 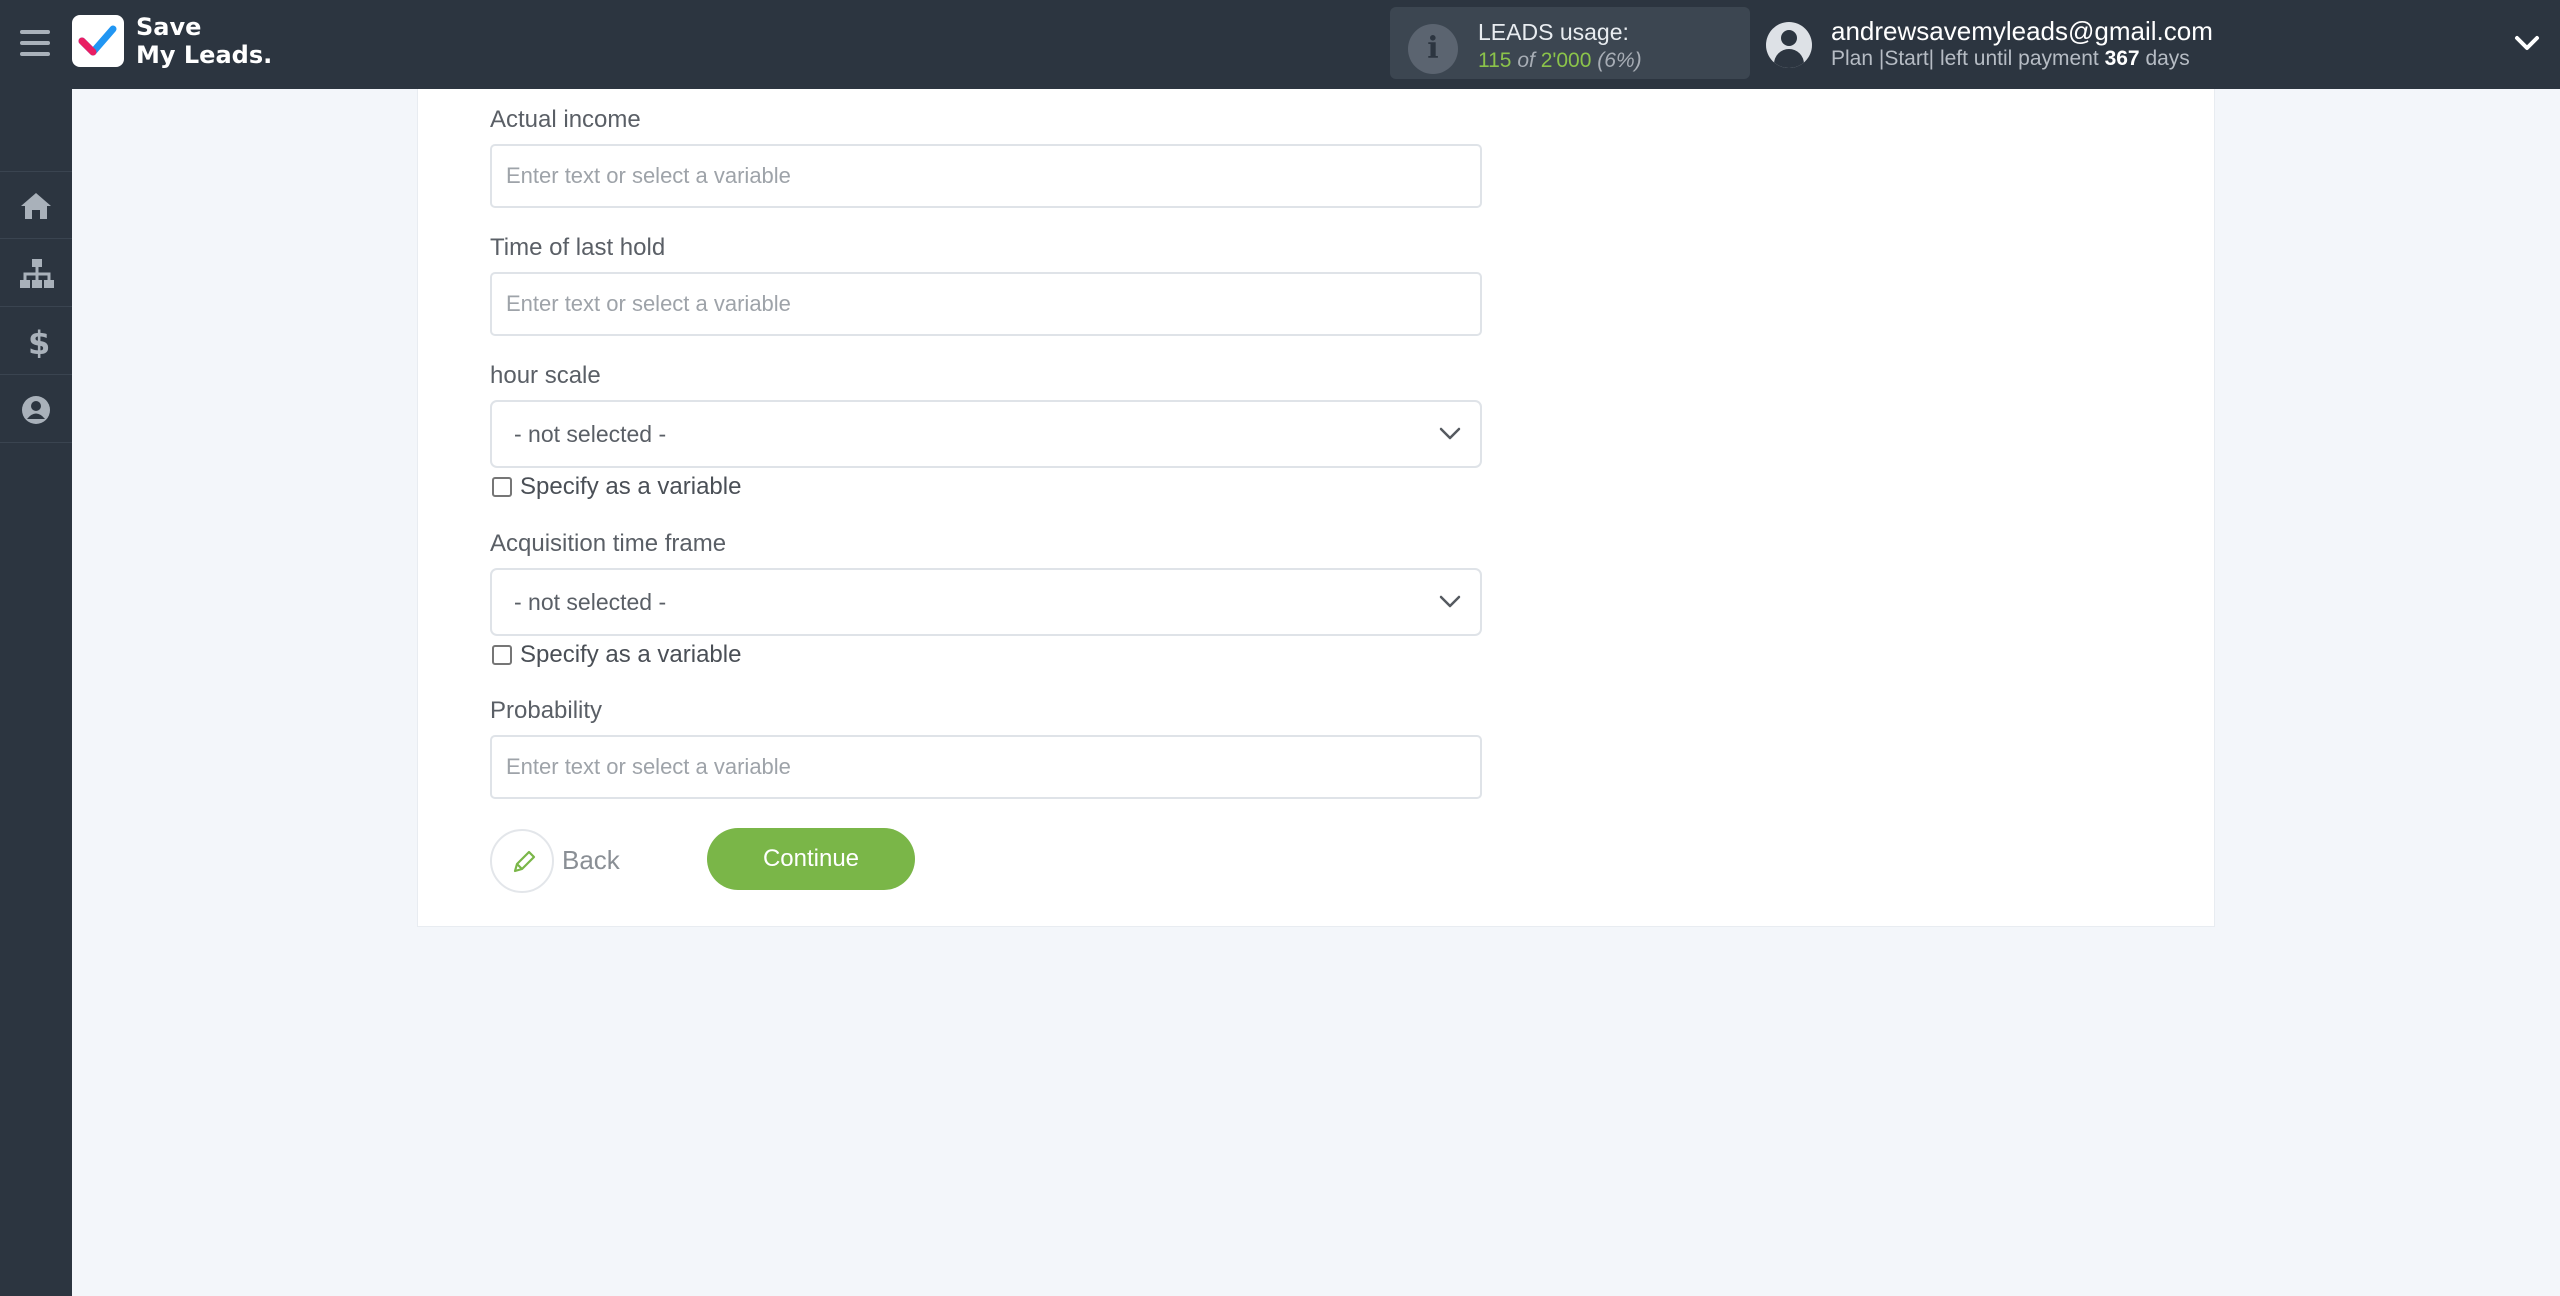 What do you see at coordinates (35, 43) in the screenshot?
I see `hamburger-menu-icon` at bounding box center [35, 43].